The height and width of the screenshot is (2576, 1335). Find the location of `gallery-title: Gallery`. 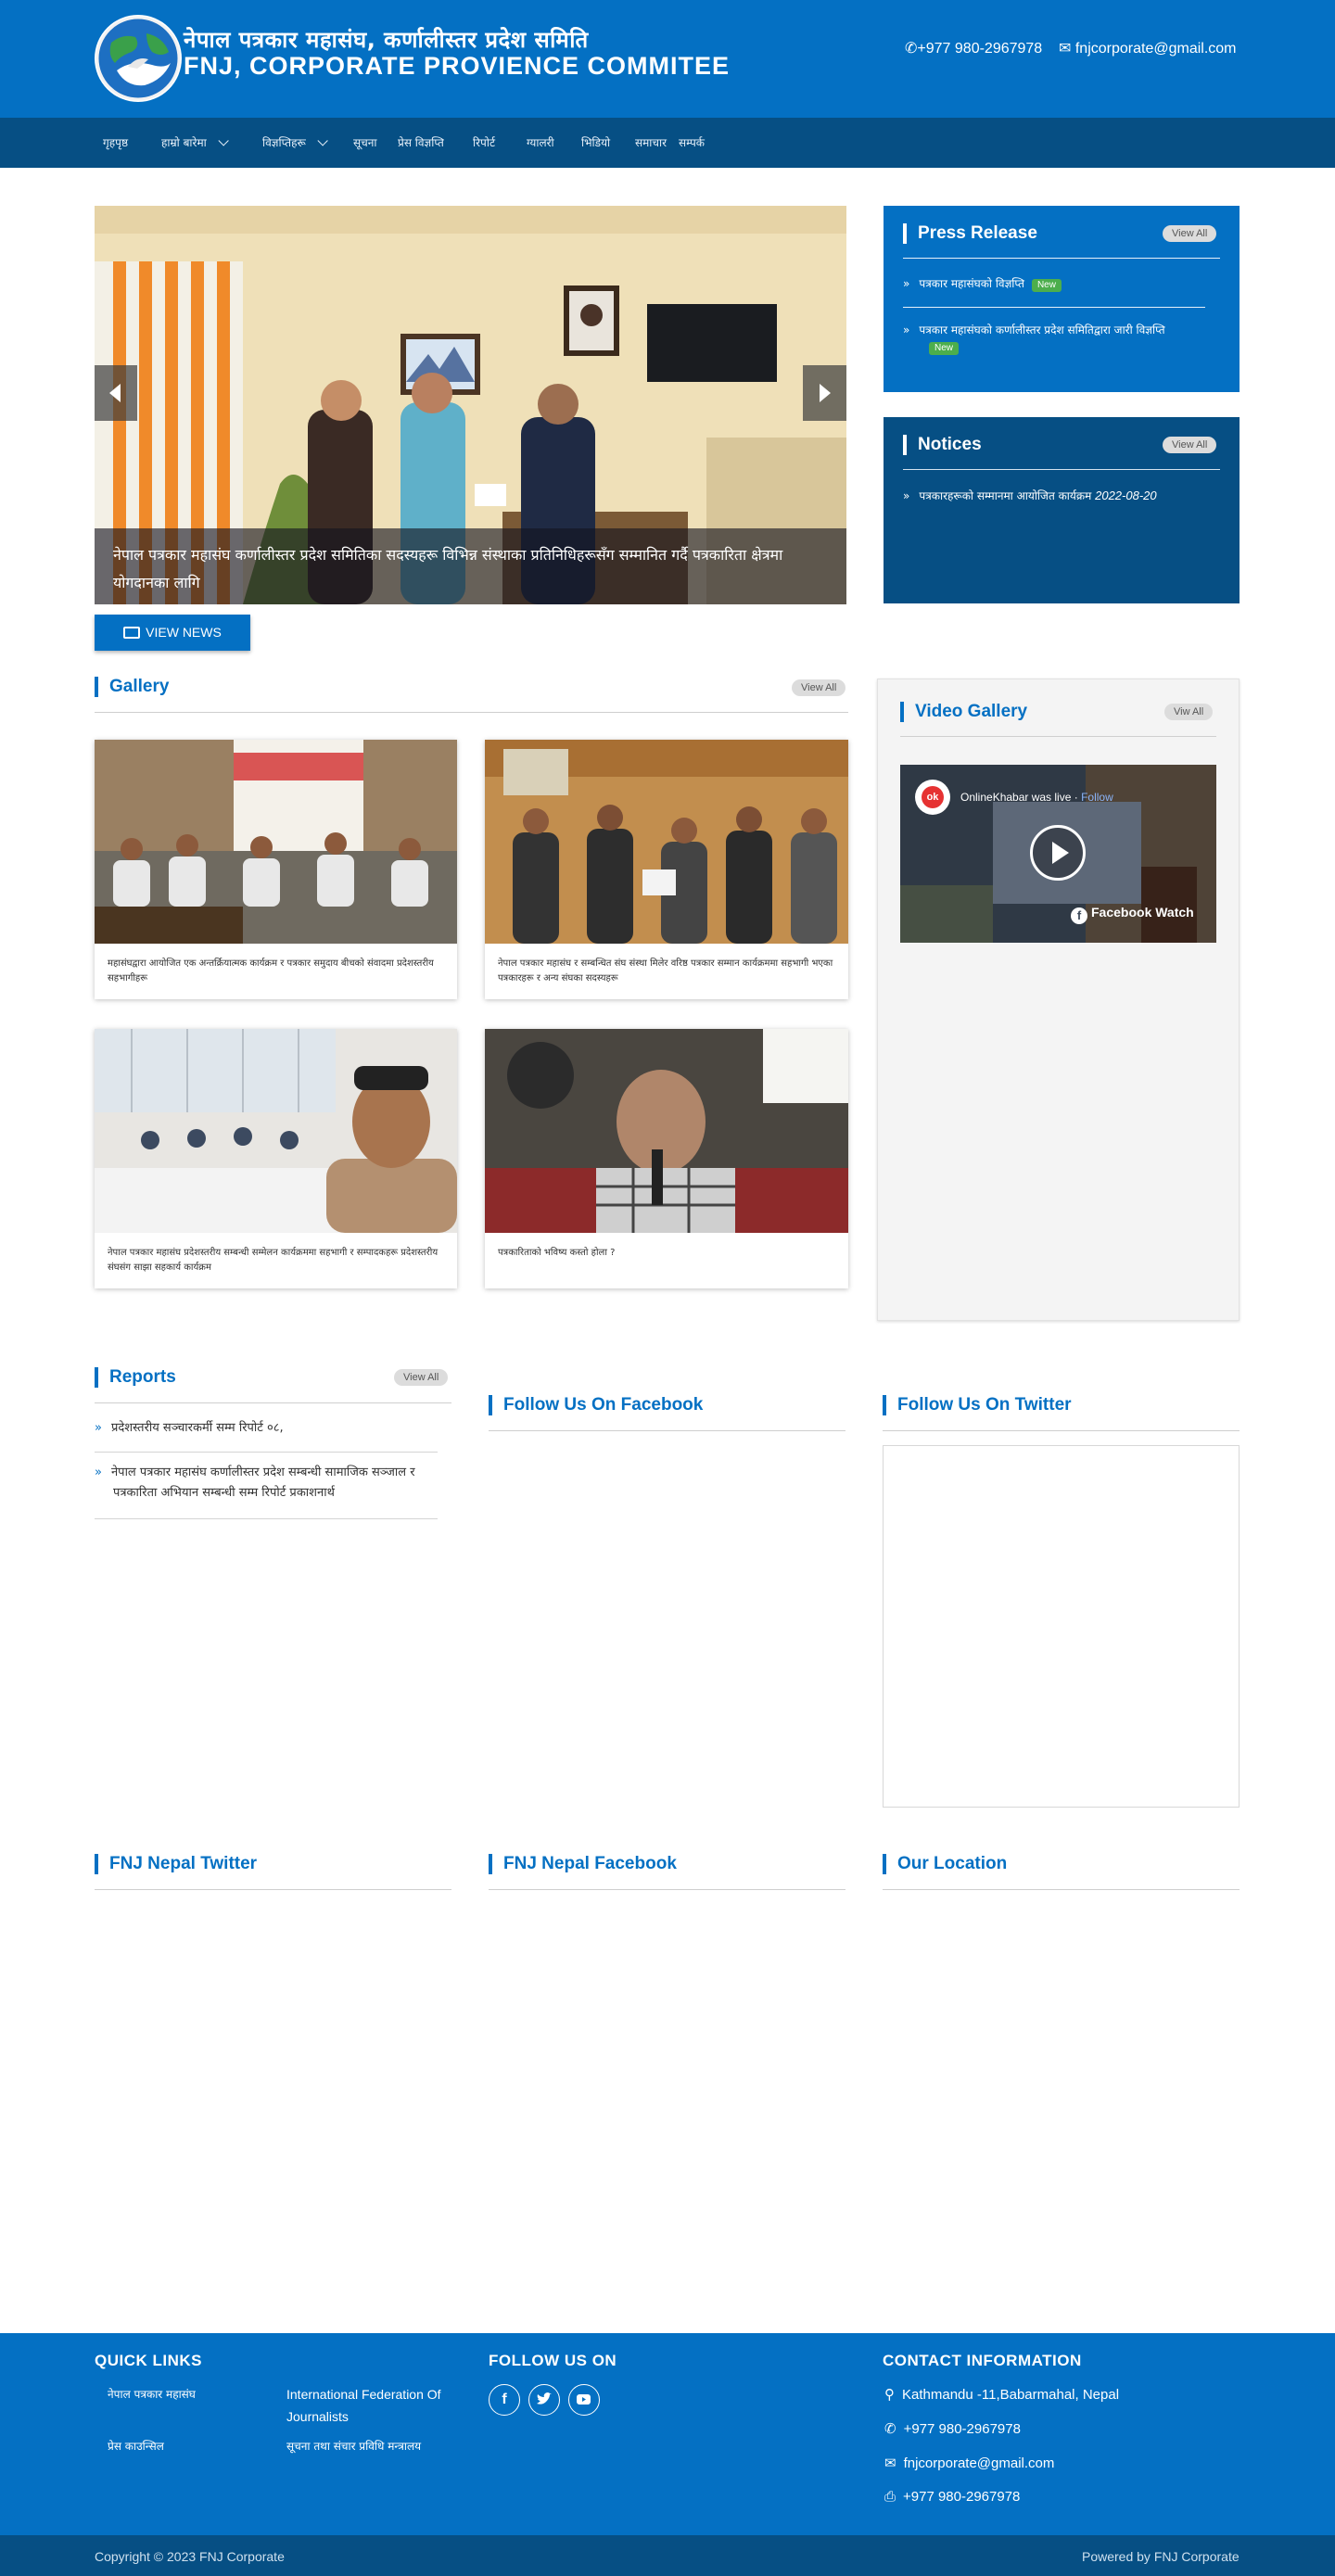

gallery-title: Gallery is located at coordinates (132, 687).